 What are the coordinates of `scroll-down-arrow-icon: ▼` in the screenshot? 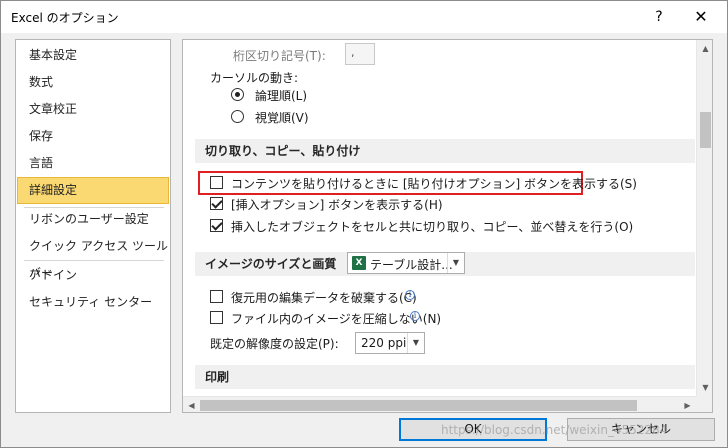 It's located at (704, 387).